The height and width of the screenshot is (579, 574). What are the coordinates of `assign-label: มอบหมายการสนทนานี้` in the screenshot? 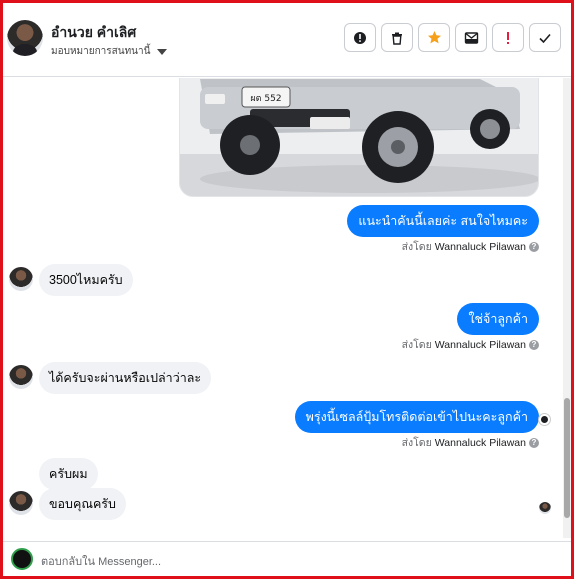 It's located at (101, 51).